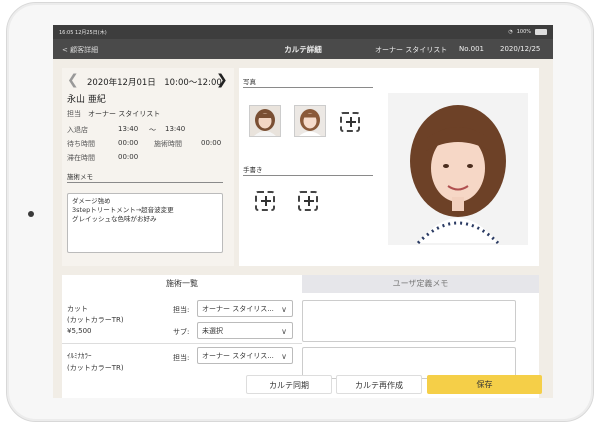 This screenshot has width=600, height=425. I want to click on service-name: ｲﾙﾐﾅｶﾗｰ, so click(79, 356).